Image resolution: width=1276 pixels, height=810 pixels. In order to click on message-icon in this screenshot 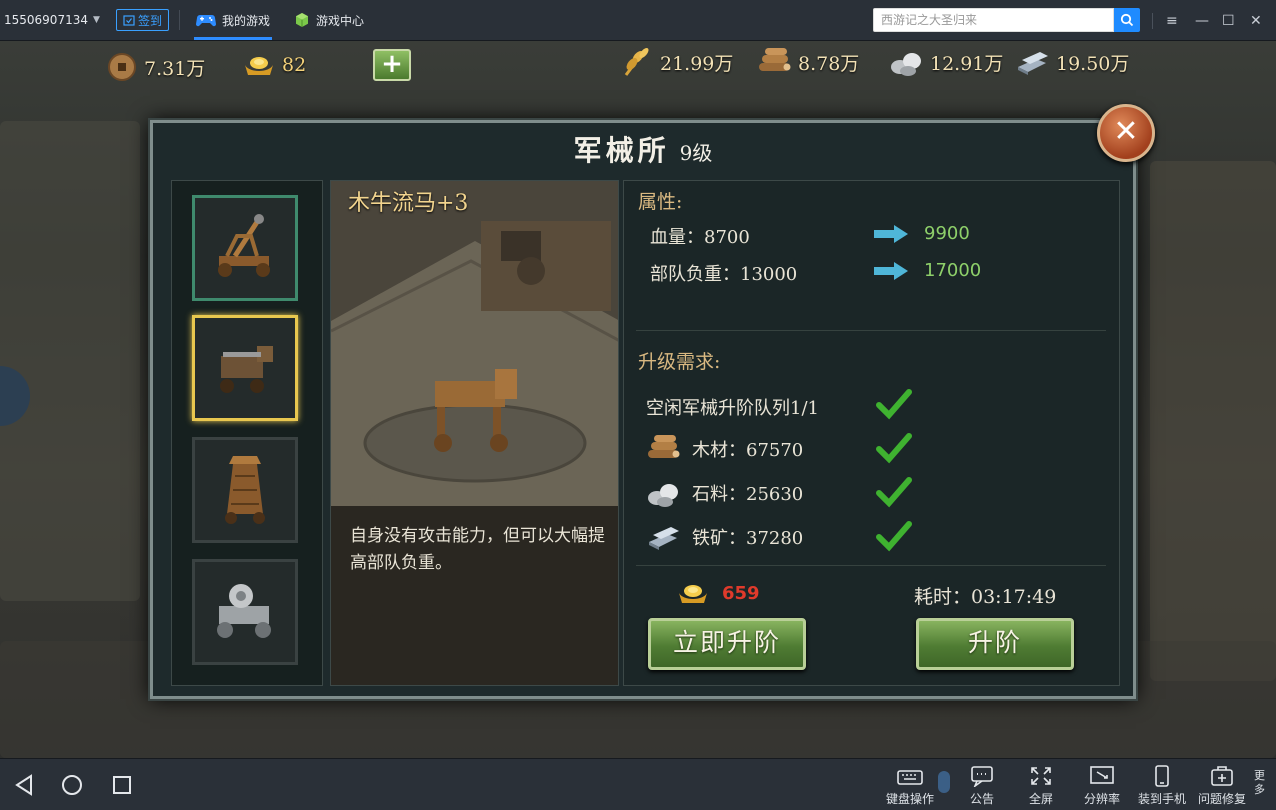, I will do `click(982, 776)`.